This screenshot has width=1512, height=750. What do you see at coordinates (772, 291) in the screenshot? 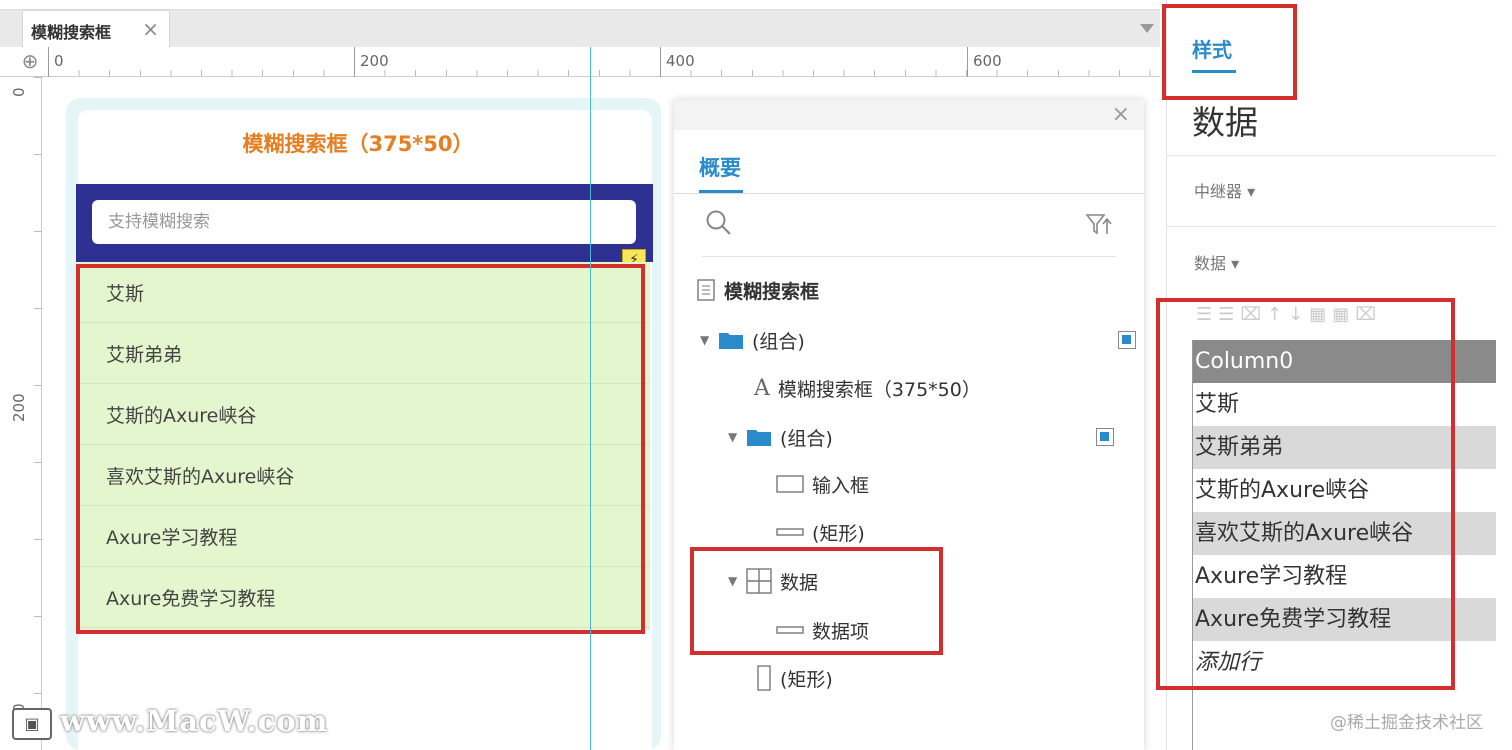
I see `outline-root-label: 模糊搜索框` at bounding box center [772, 291].